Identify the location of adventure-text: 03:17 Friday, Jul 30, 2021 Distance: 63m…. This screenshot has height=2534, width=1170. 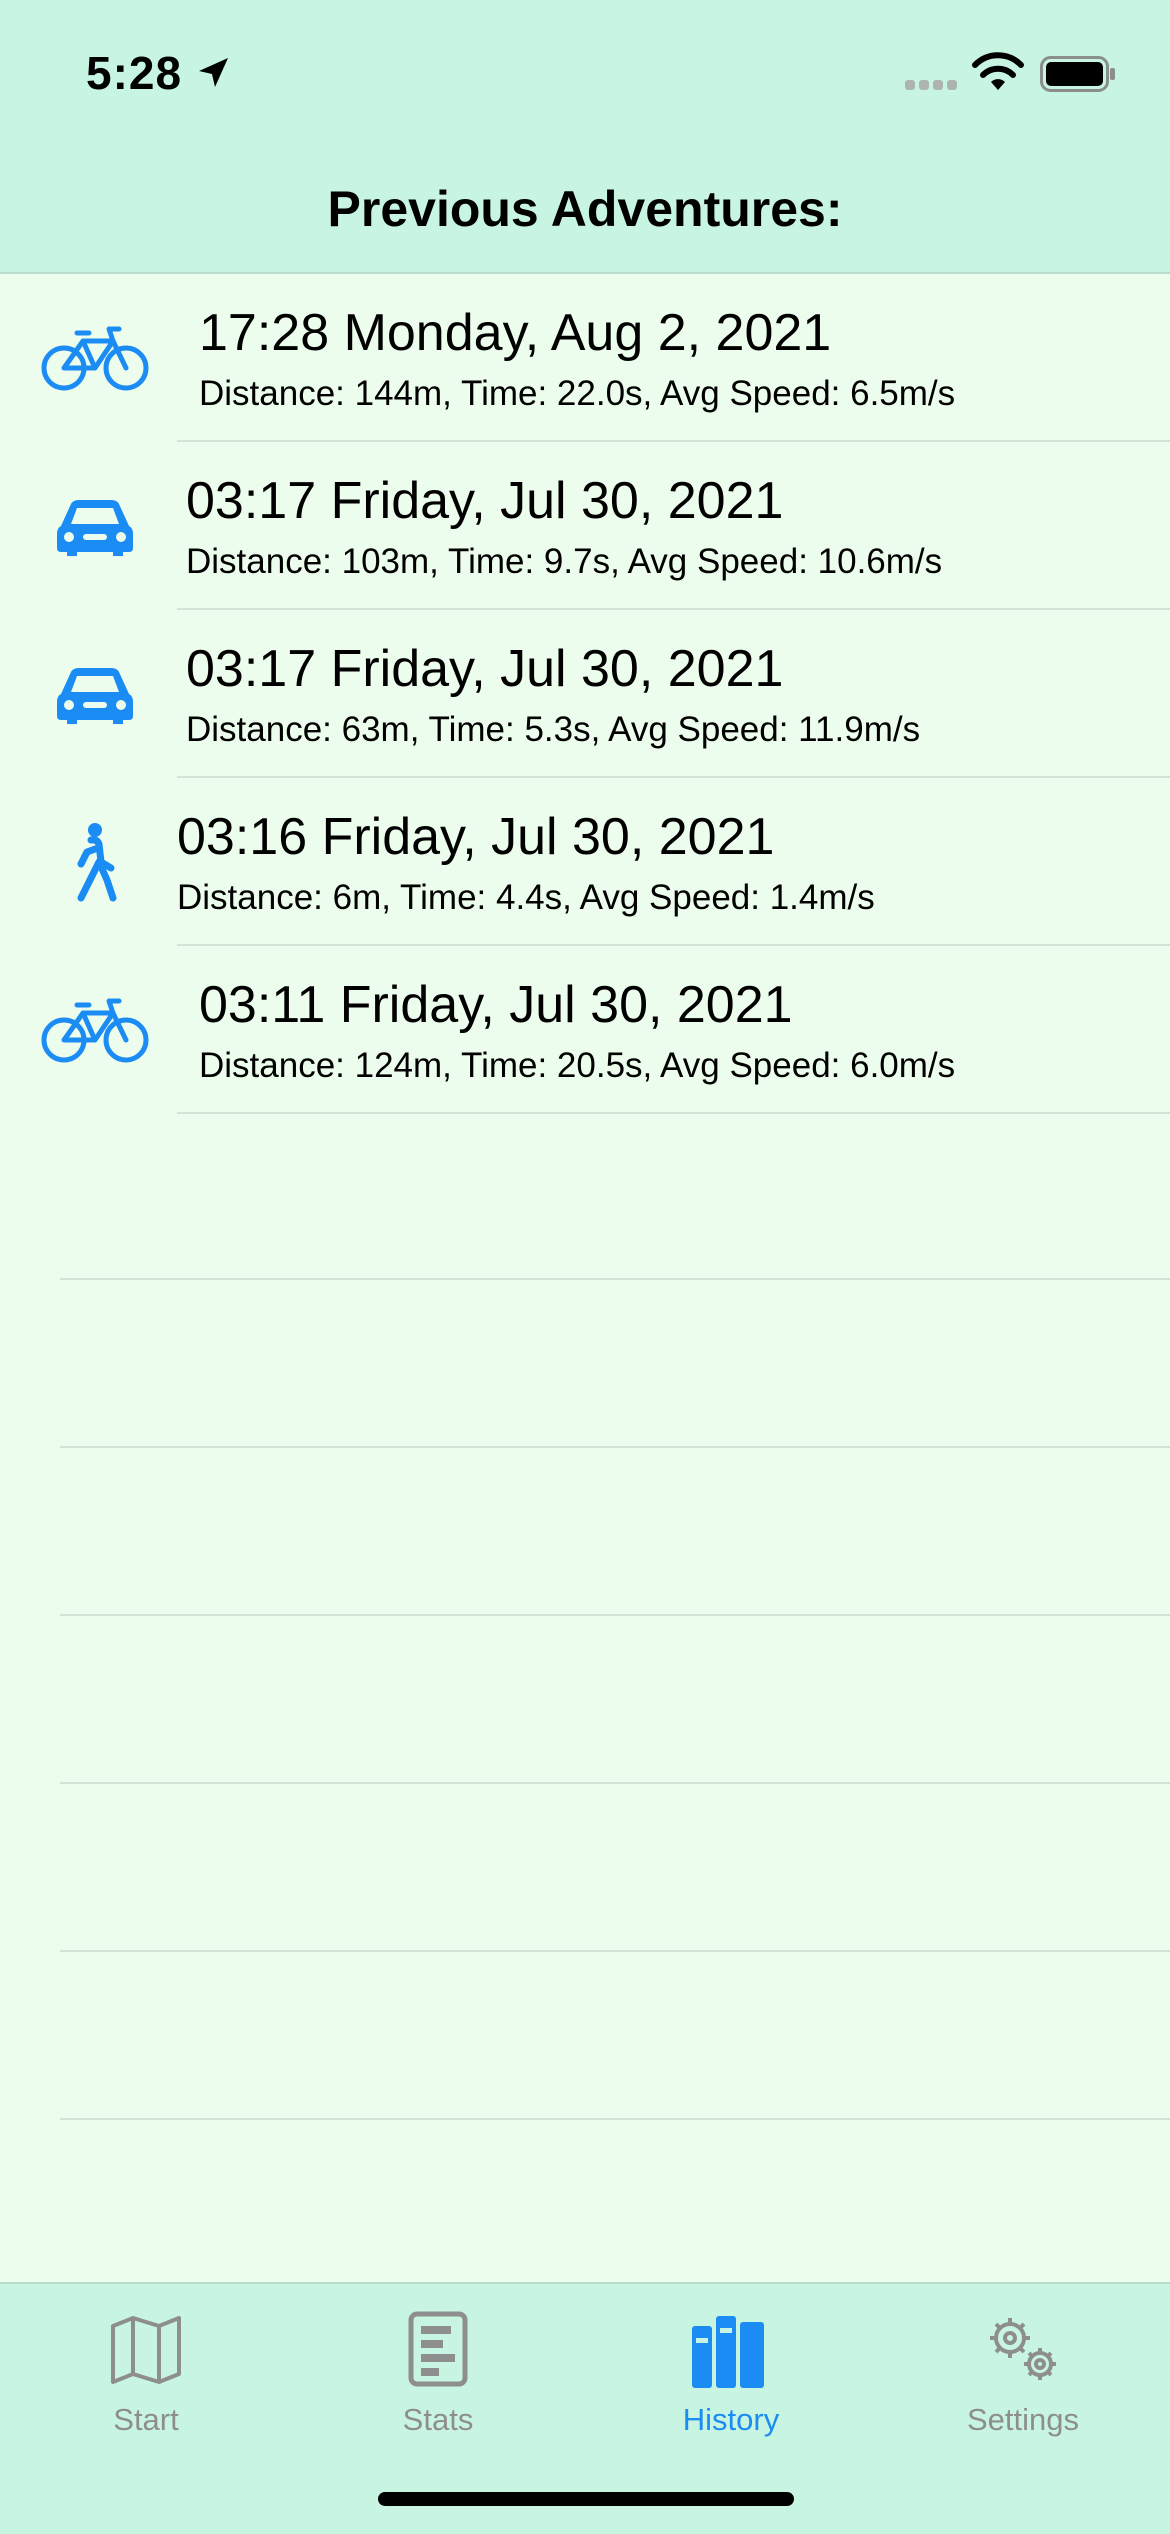
(553, 695).